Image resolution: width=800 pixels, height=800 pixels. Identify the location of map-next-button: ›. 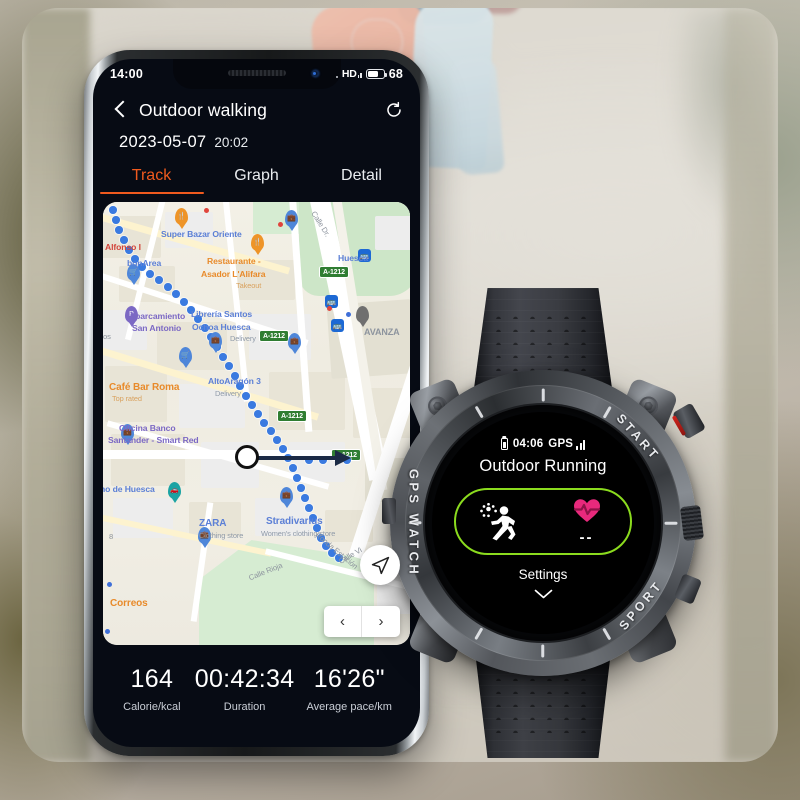
(381, 621).